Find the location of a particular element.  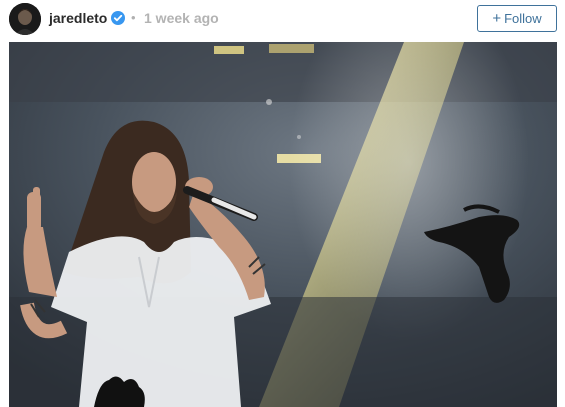

username: jaredleto is located at coordinates (78, 18).